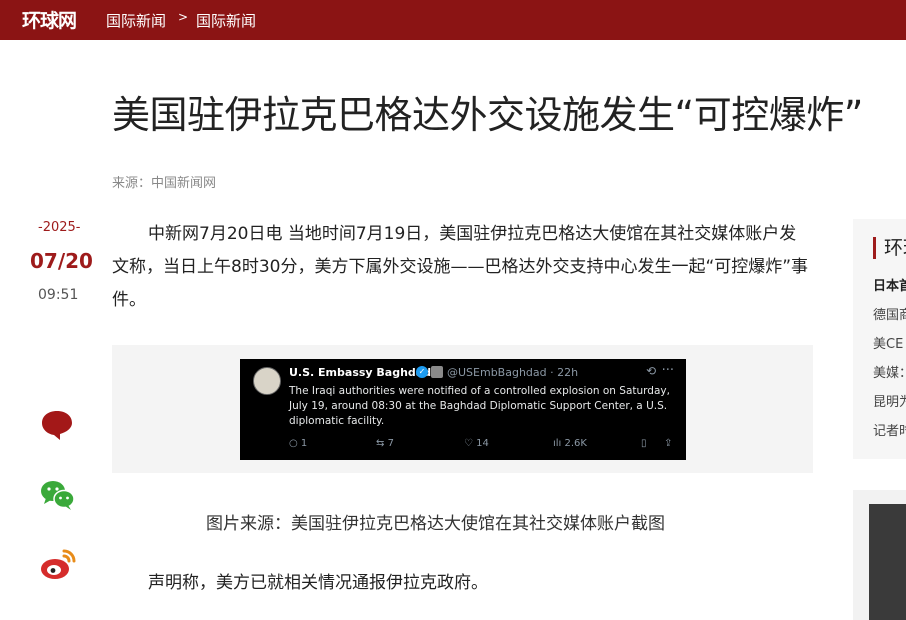 The image size is (906, 620). What do you see at coordinates (57, 424) in the screenshot?
I see `comment-icon` at bounding box center [57, 424].